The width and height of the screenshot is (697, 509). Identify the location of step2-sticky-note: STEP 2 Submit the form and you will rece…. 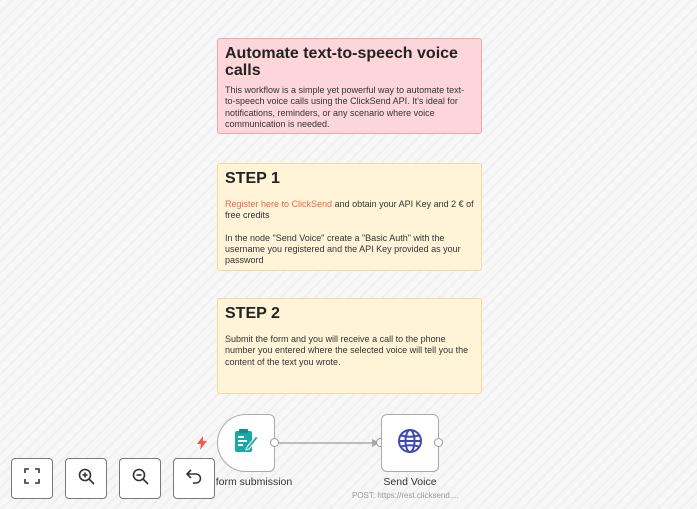
(349, 346).